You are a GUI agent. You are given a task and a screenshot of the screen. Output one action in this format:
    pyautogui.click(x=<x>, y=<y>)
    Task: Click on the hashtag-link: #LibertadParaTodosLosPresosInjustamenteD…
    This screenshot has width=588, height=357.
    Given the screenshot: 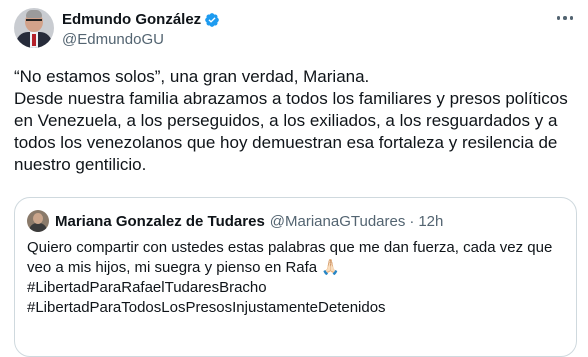 What is the action you would take?
    pyautogui.click(x=297, y=308)
    